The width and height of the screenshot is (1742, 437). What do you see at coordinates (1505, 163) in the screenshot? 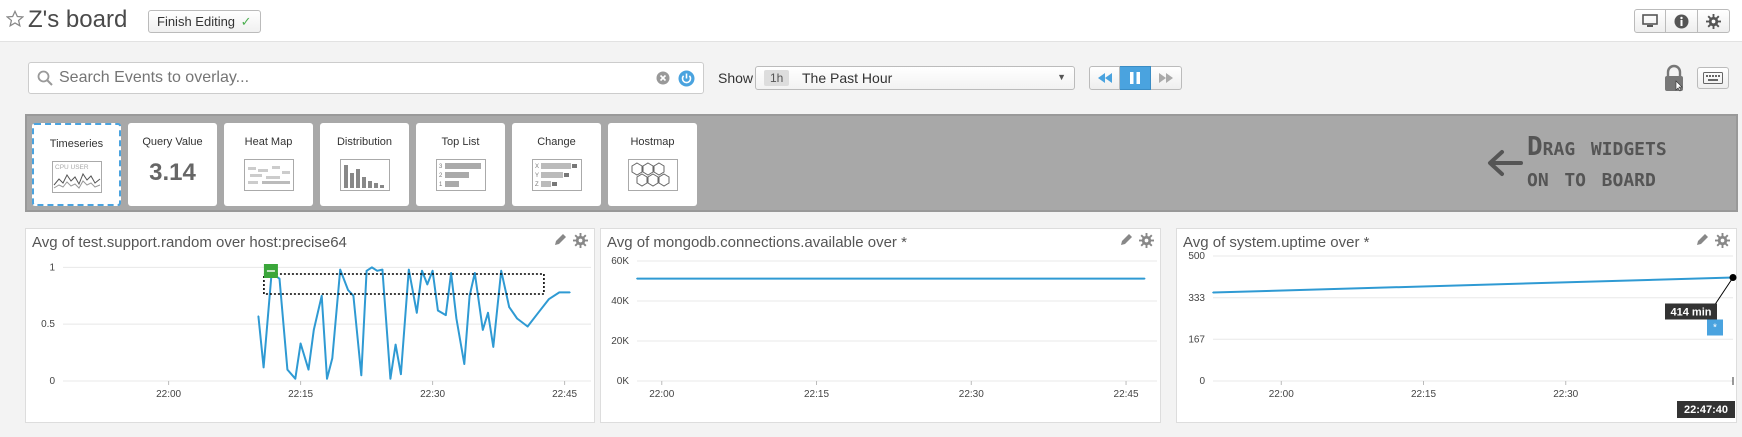
I see `arrow-left-icon` at bounding box center [1505, 163].